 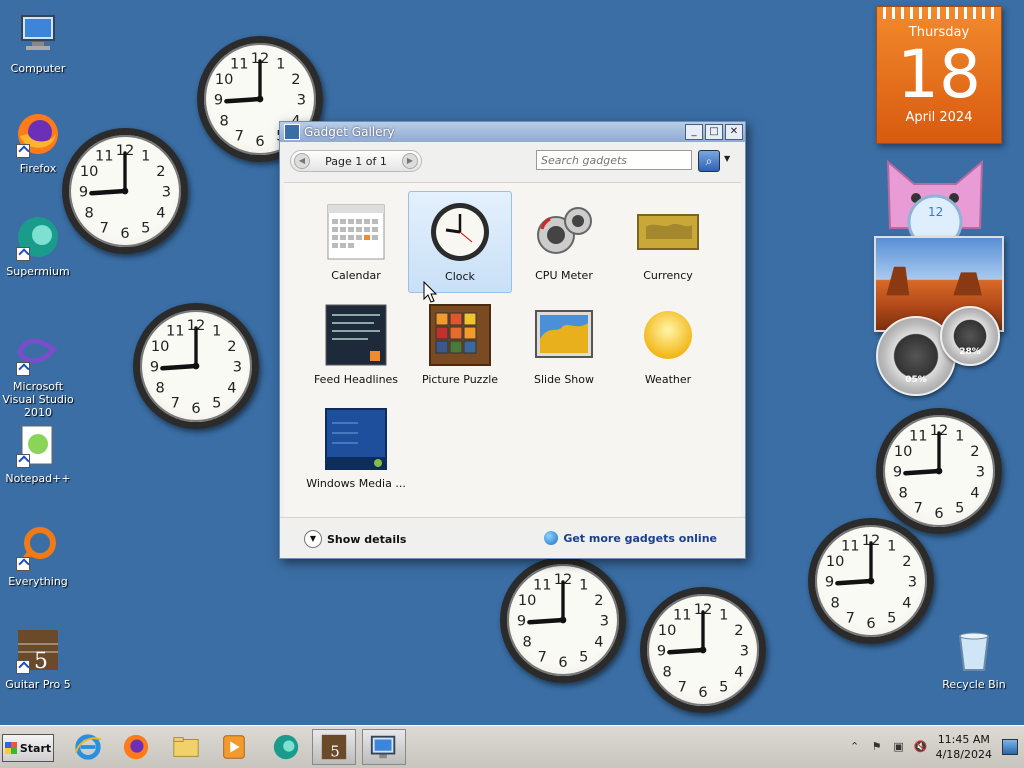 I want to click on clock-numeral: 8, so click(x=902, y=492).